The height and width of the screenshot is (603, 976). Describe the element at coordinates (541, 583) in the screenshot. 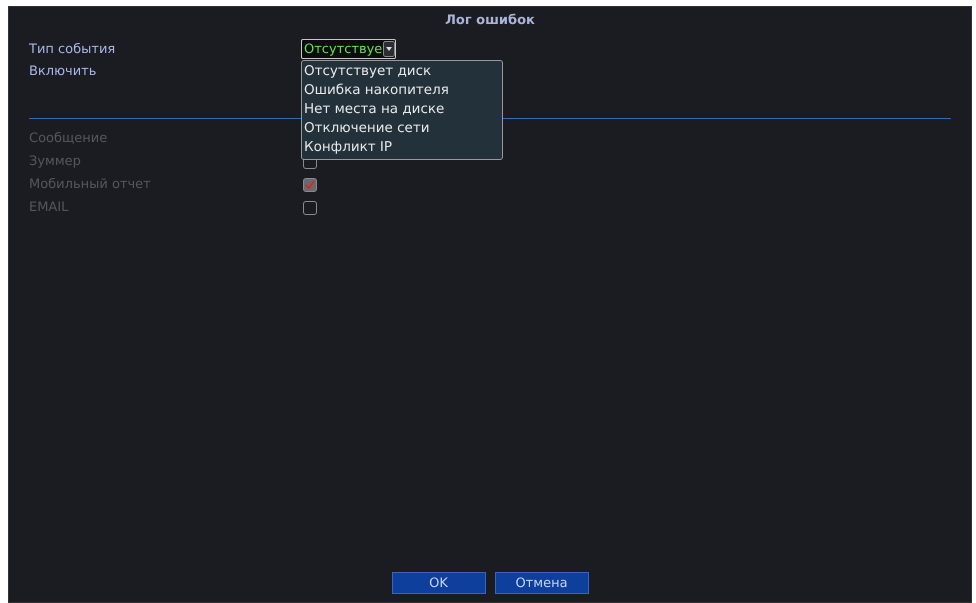

I see `dialog-button: Отмена` at that location.